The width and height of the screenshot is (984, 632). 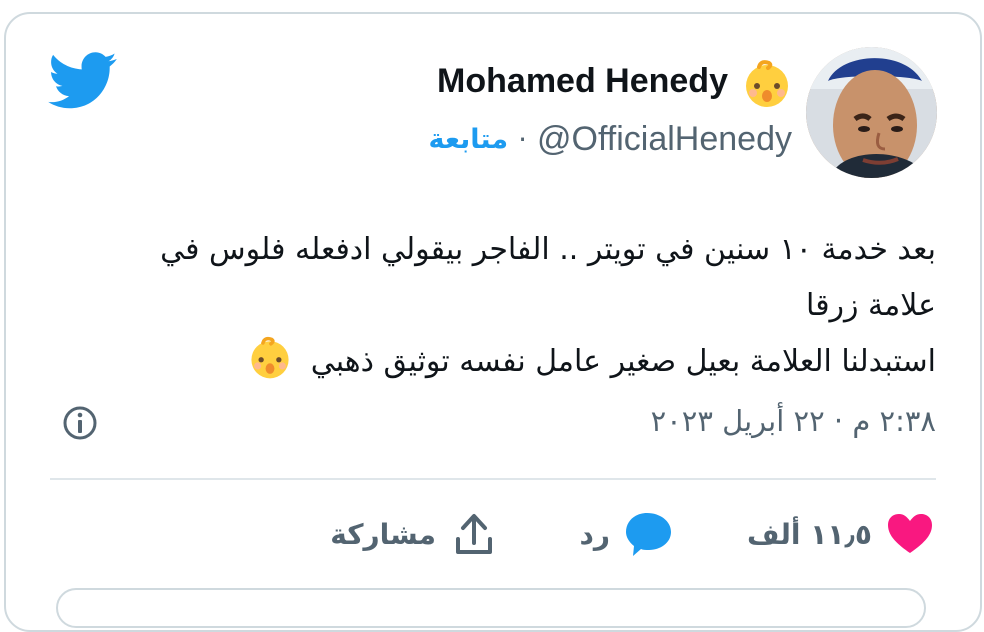 What do you see at coordinates (491, 608) in the screenshot?
I see `bottom-action-box` at bounding box center [491, 608].